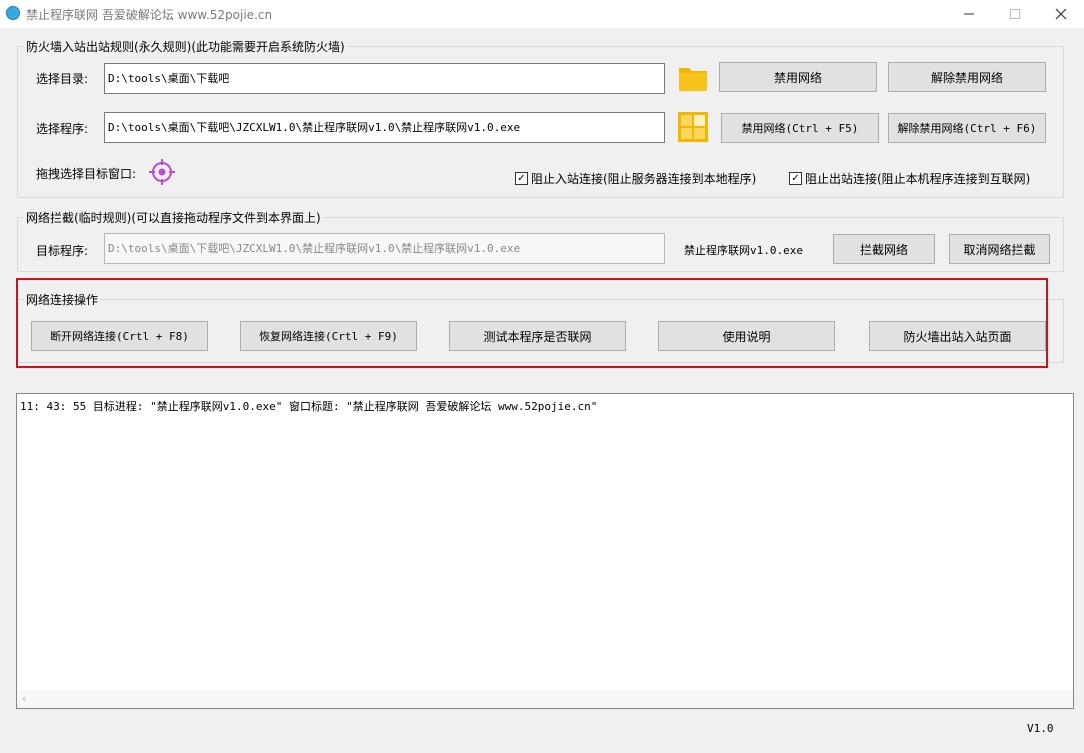  I want to click on target-crosshair-icon, so click(162, 172).